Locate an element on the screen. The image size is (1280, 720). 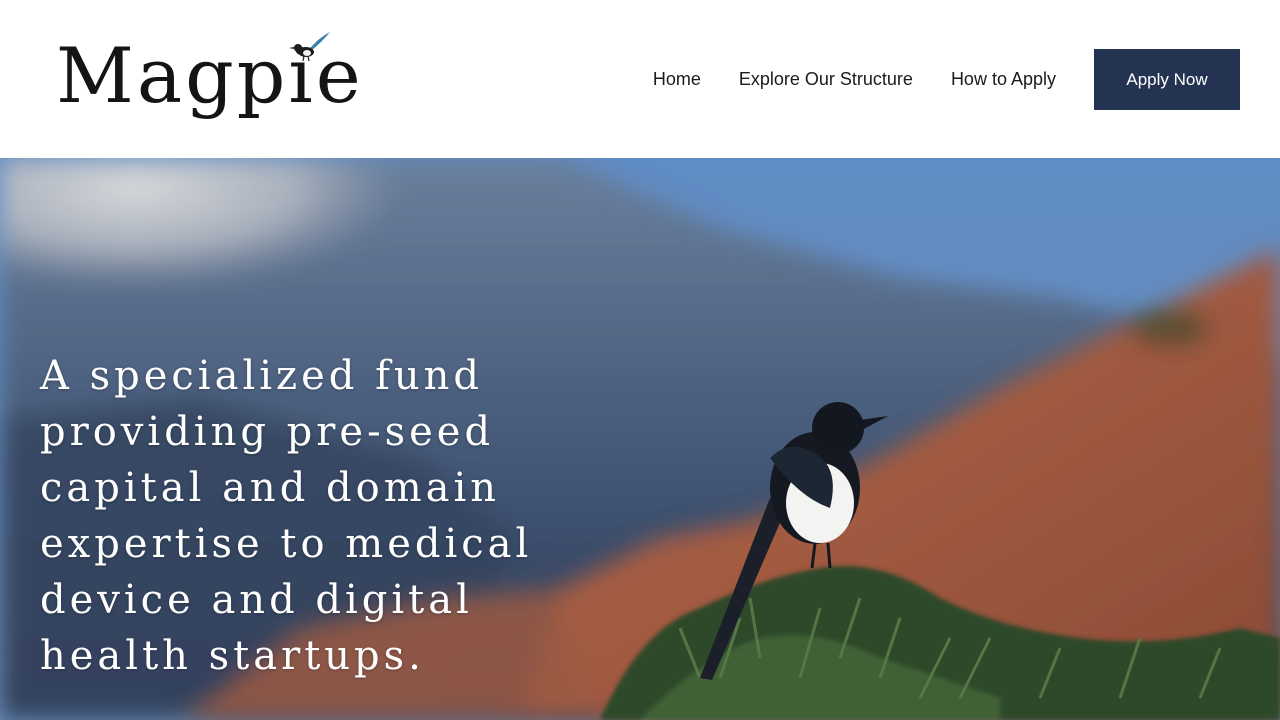
nav-how-to-apply-link: How to Apply is located at coordinates (1003, 79).